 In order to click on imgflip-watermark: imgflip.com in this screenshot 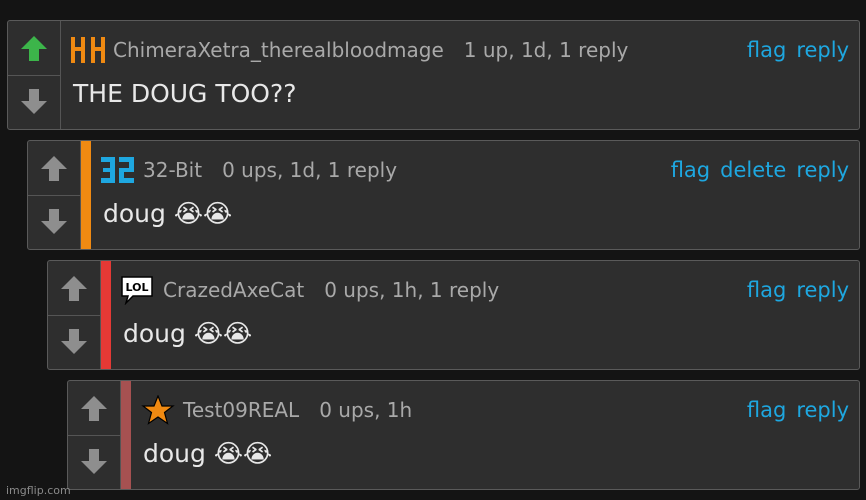, I will do `click(38, 490)`.